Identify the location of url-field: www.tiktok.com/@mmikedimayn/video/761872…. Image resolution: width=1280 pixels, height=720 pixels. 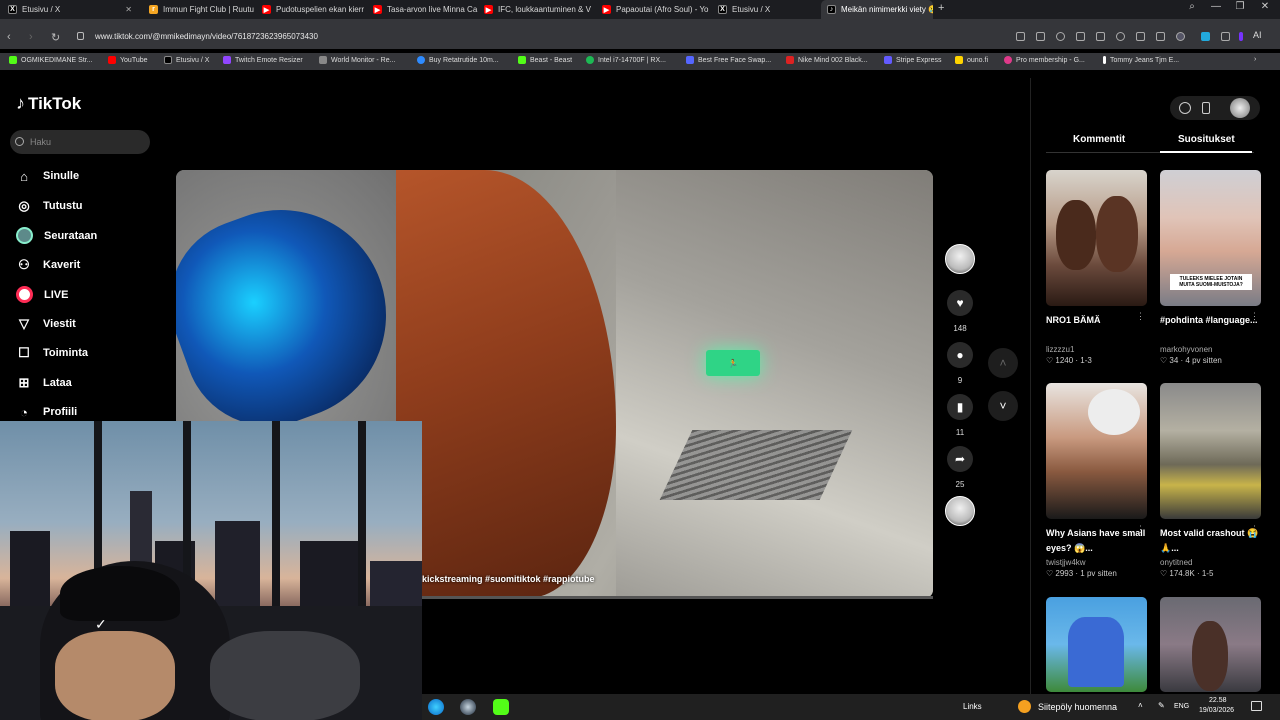
(206, 36).